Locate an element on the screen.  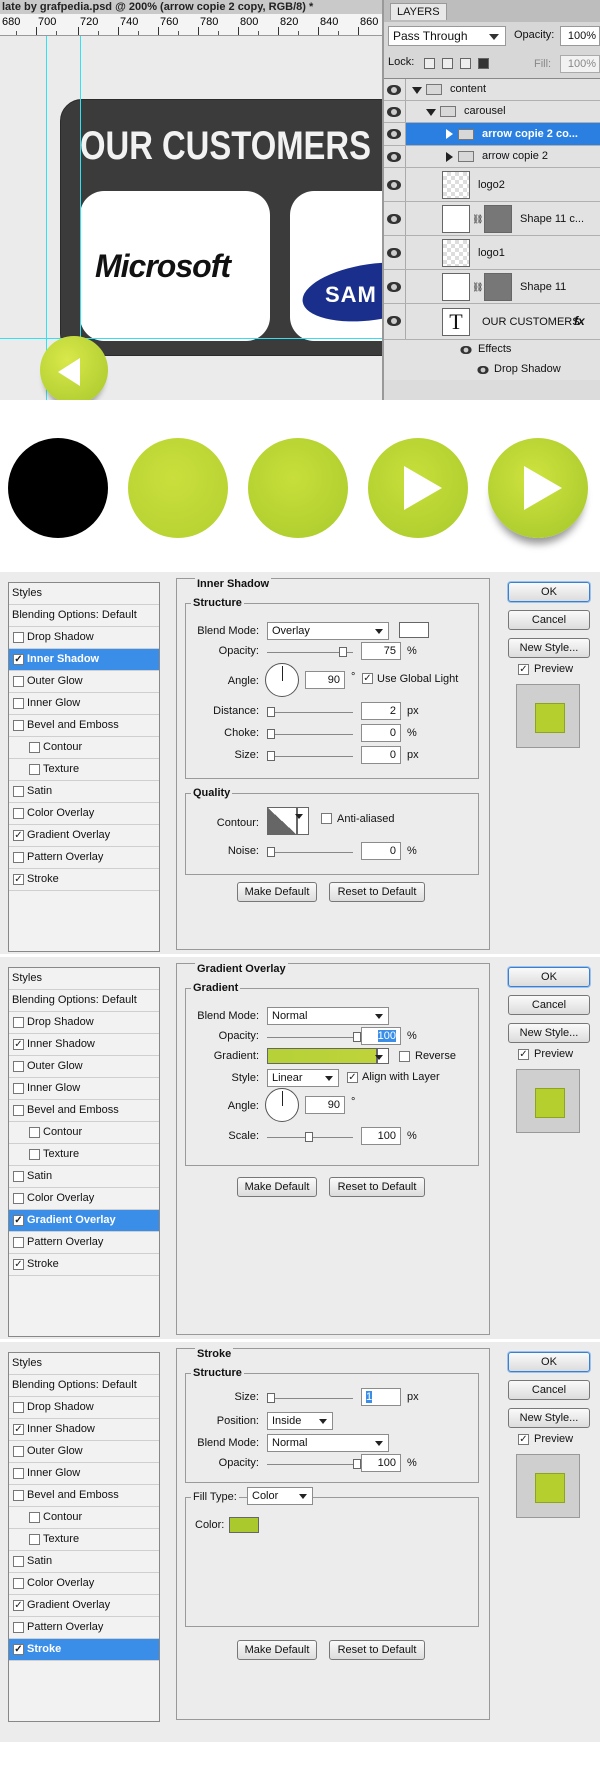
distance-input: 2 is located at coordinates (381, 711).